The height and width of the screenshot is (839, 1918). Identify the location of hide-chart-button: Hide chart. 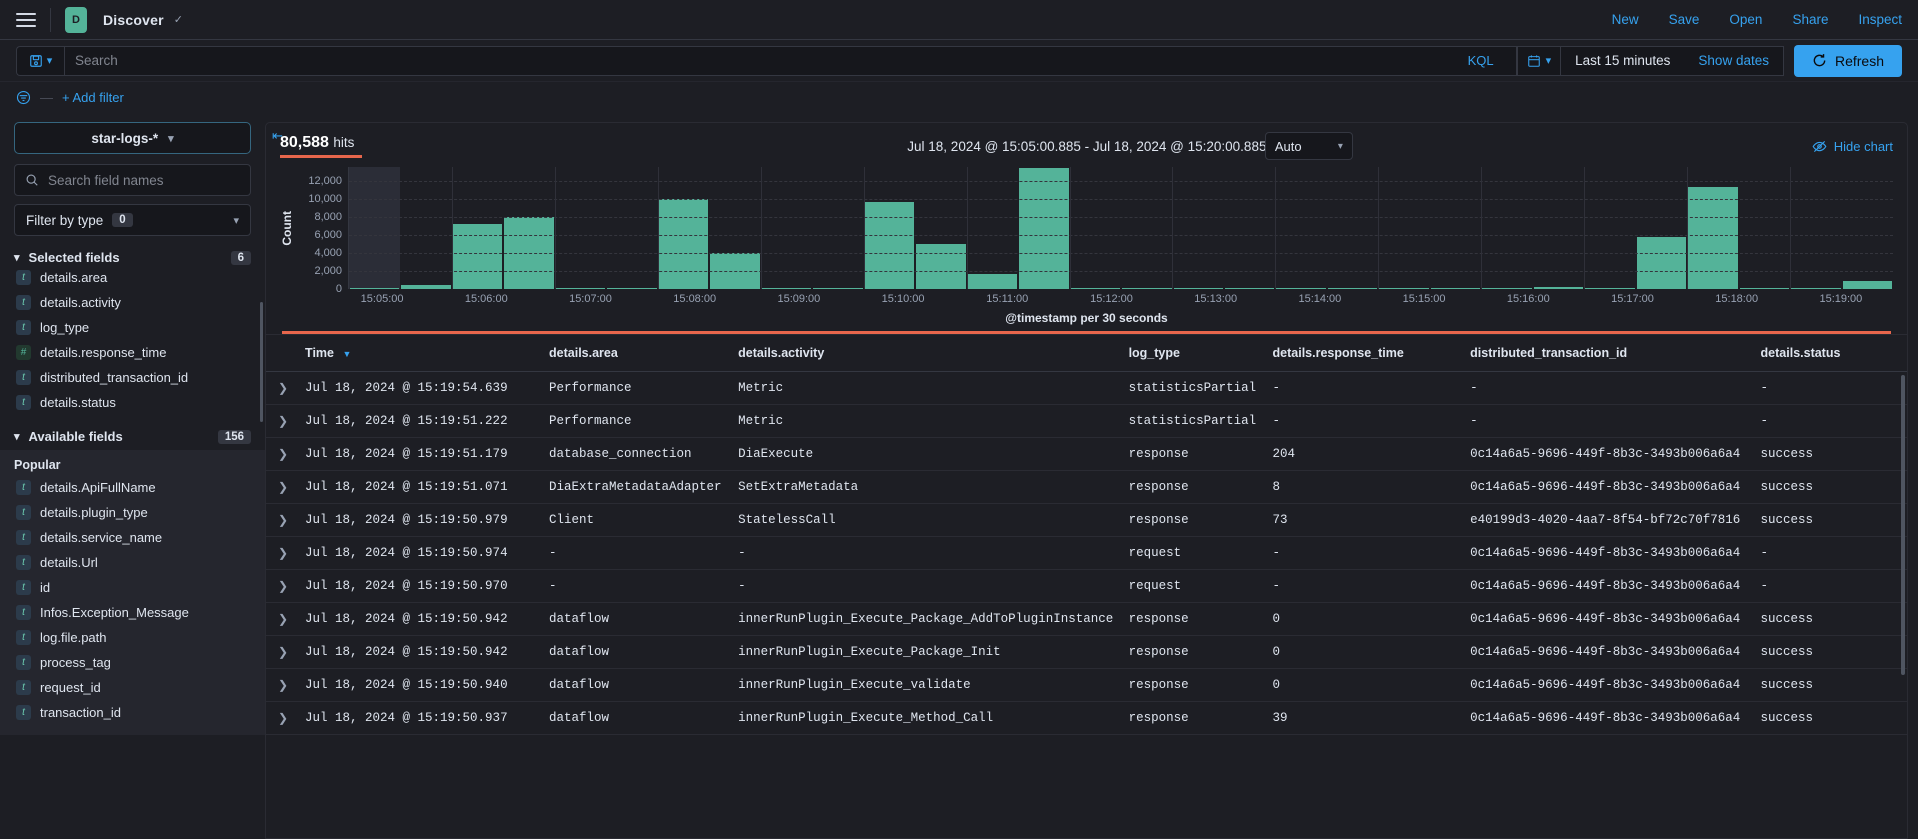
(1852, 146).